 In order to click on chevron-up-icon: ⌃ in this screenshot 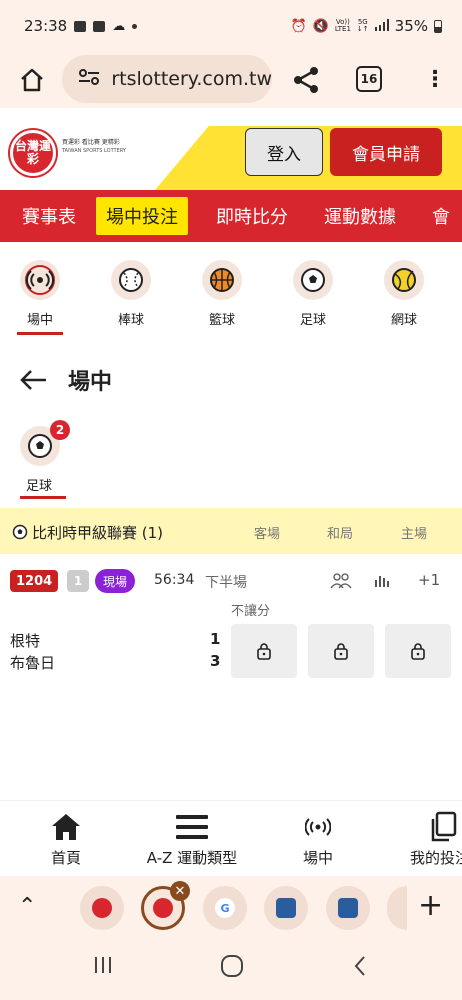, I will do `click(27, 906)`.